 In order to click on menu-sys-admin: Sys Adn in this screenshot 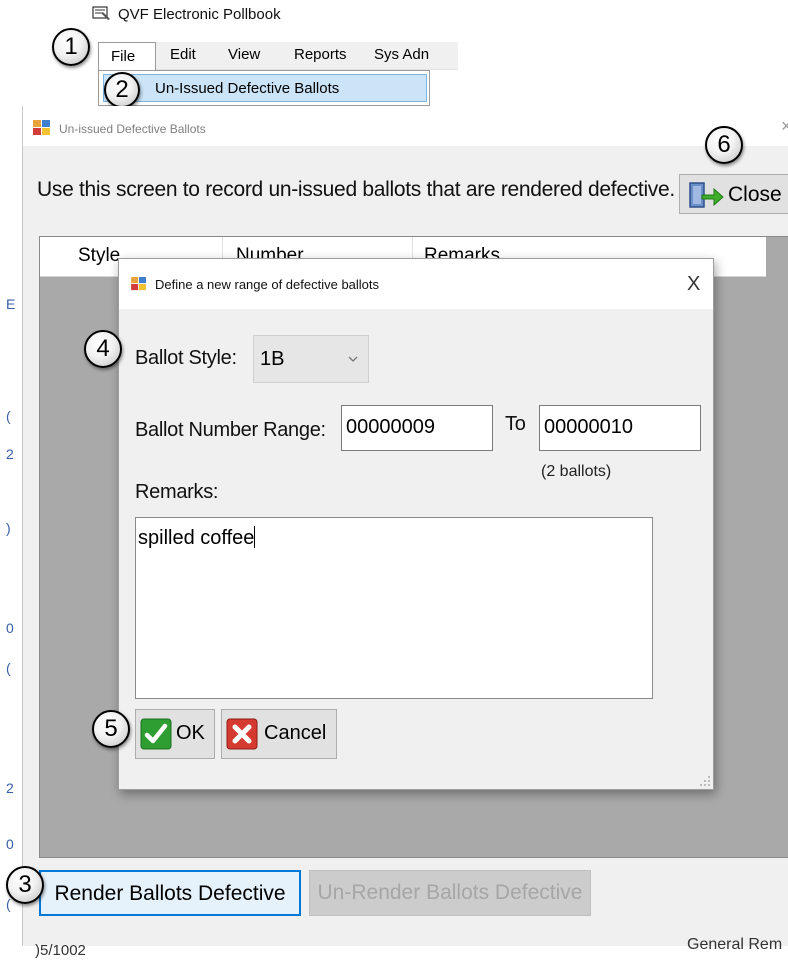, I will do `click(401, 54)`.